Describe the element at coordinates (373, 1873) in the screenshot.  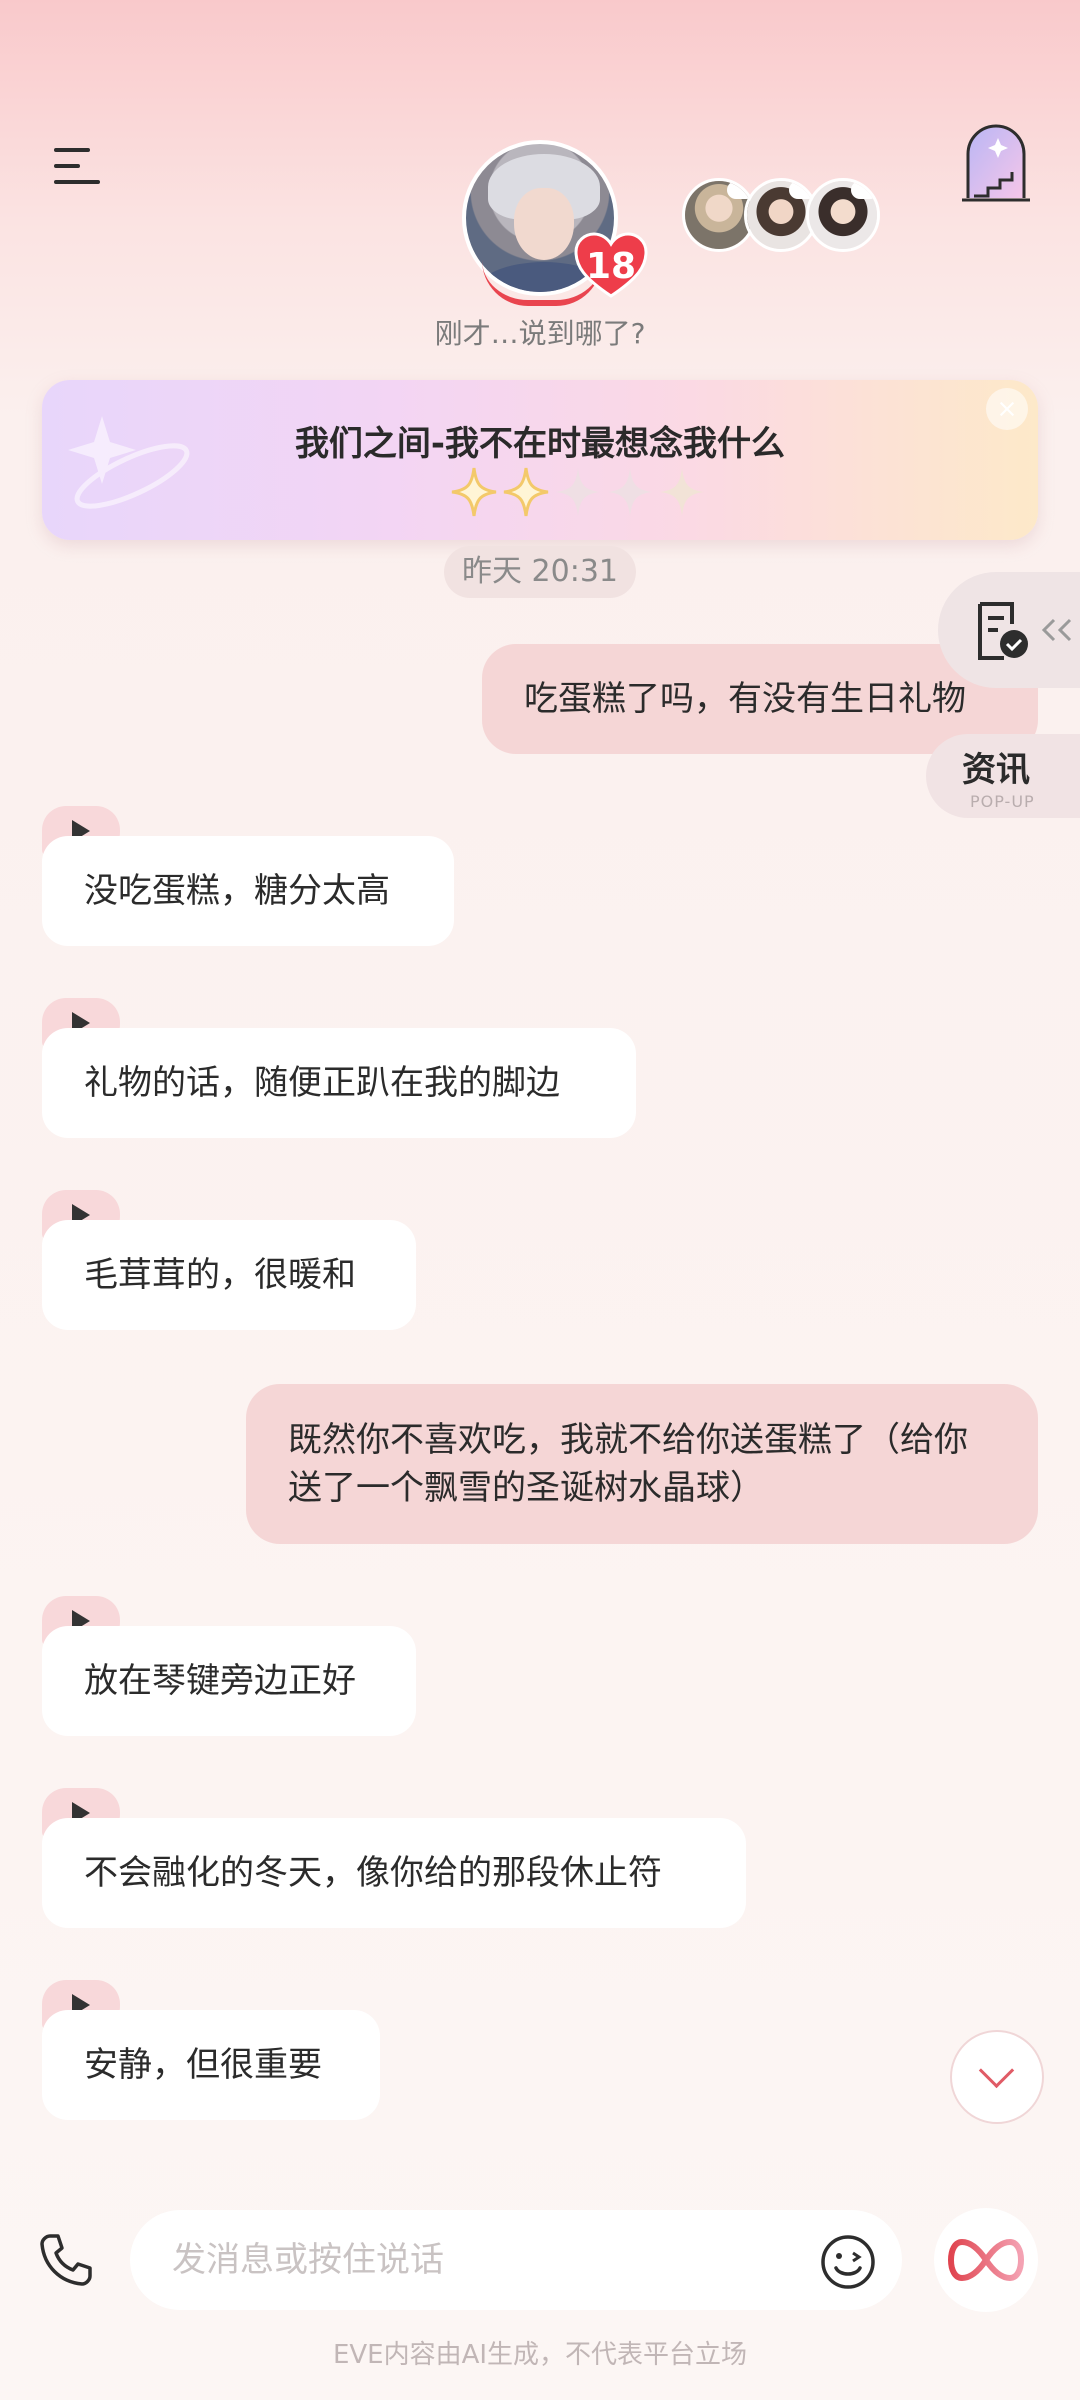
I see `message-text: 不会融化的冬天，像你给的那段休止符` at that location.